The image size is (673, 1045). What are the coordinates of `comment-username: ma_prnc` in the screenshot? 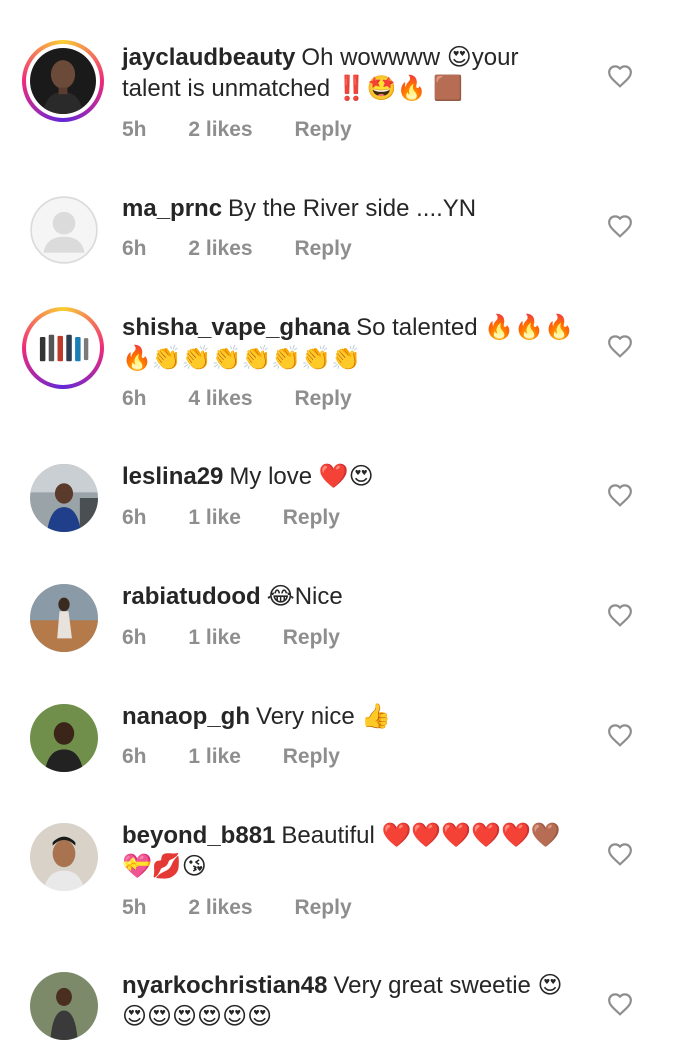 It's located at (172, 208).